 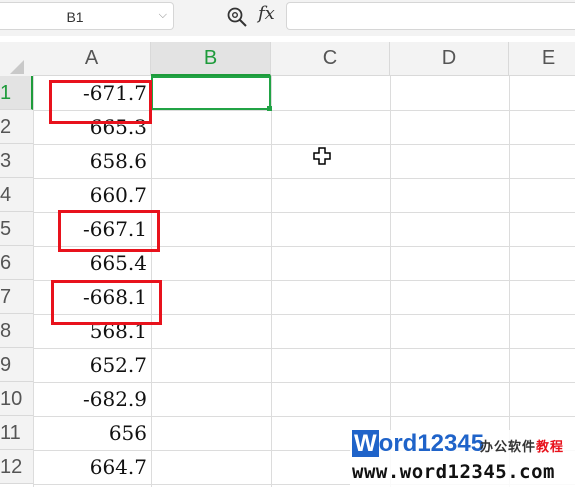 What do you see at coordinates (449, 58) in the screenshot?
I see `column-header-d: D` at bounding box center [449, 58].